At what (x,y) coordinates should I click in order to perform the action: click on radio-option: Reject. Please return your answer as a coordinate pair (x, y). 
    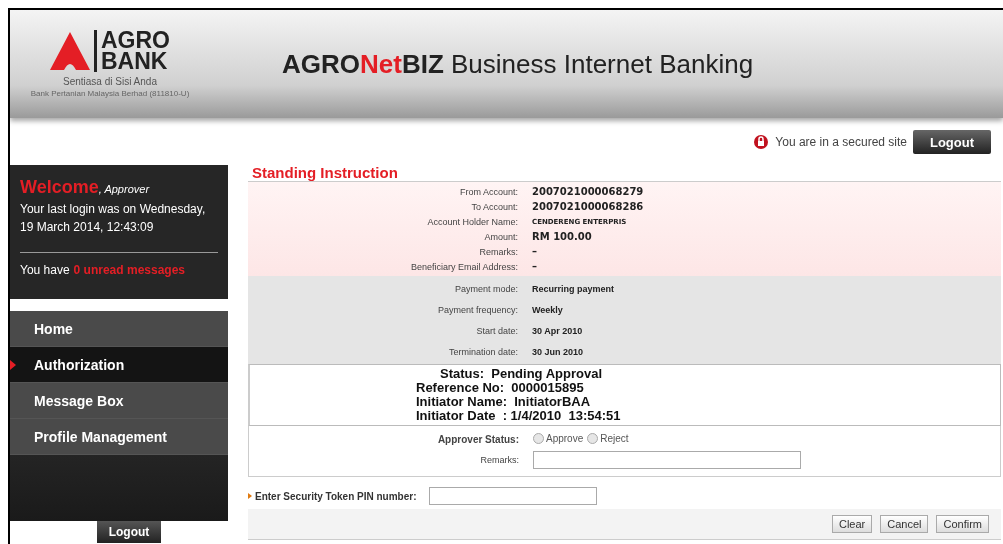
    Looking at the image, I should click on (608, 438).